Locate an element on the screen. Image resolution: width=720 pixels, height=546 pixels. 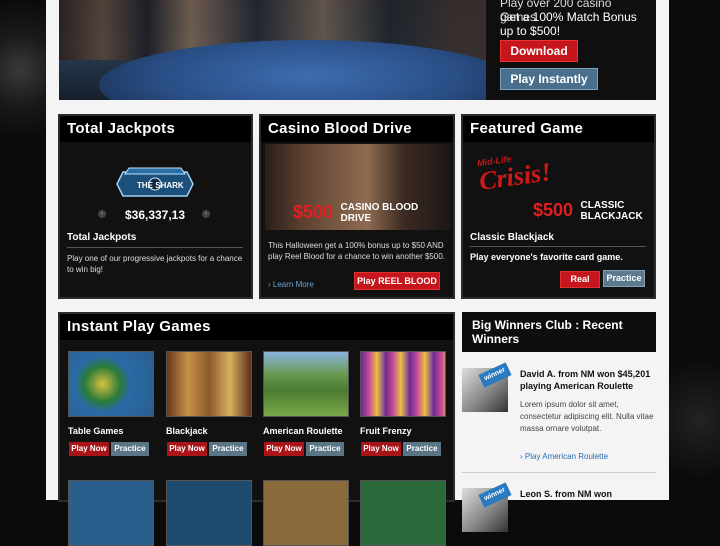
chevron-right-icon: › is located at coordinates (206, 214).